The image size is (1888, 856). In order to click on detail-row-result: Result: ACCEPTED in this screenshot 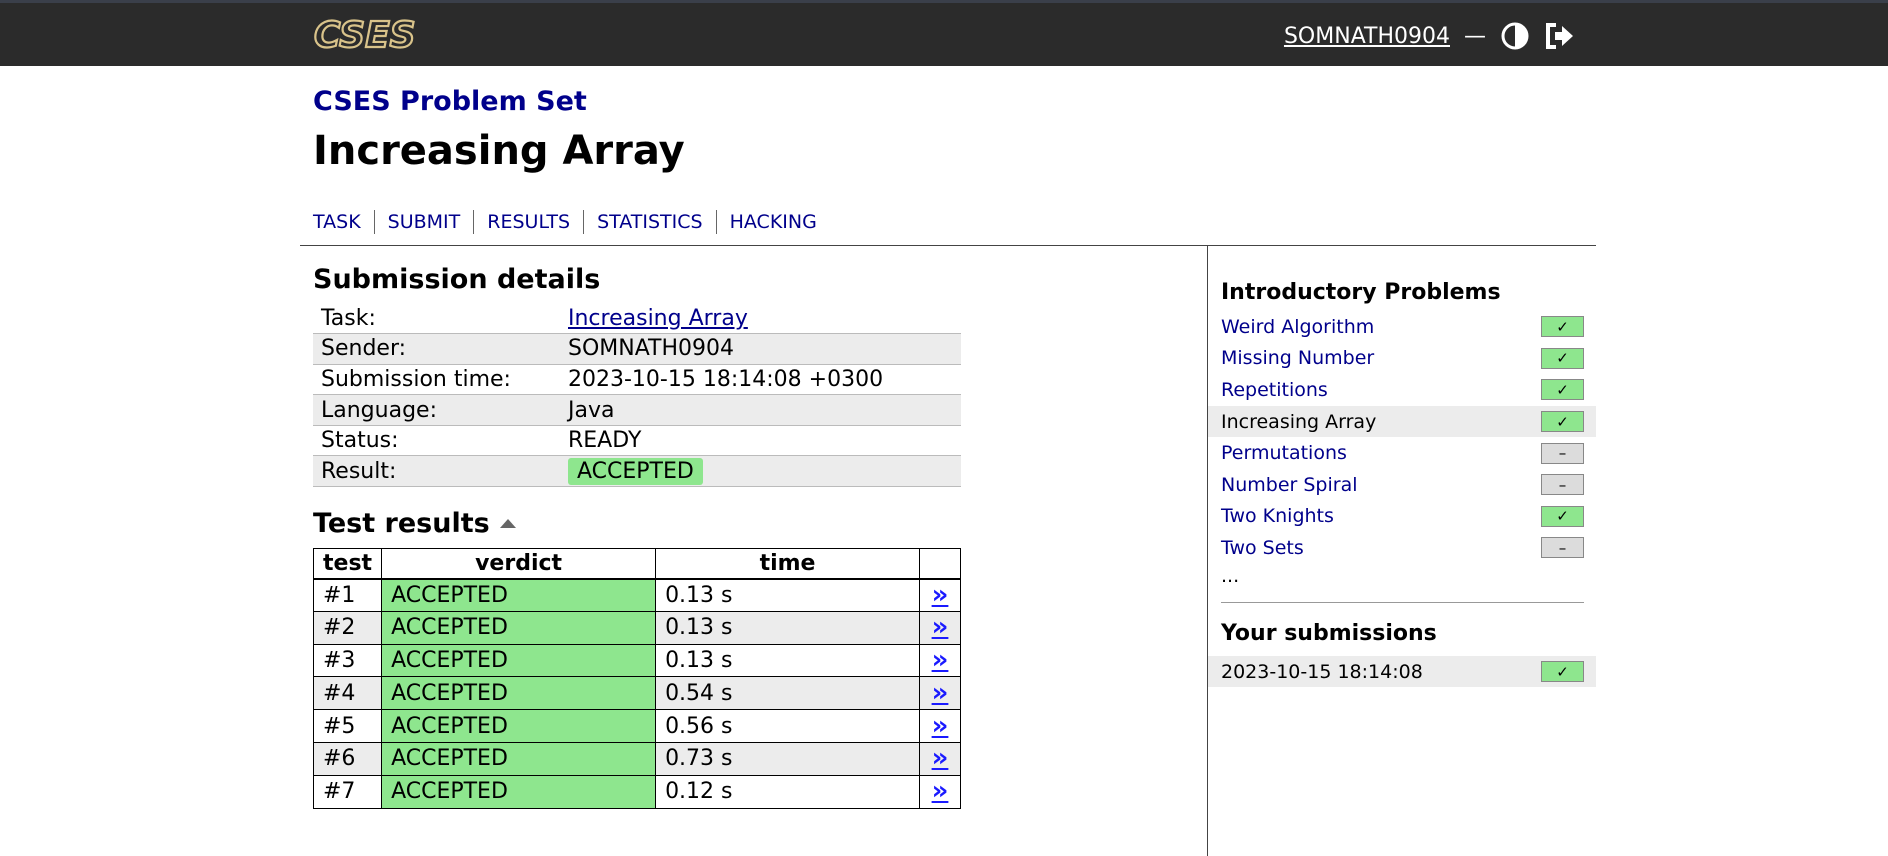, I will do `click(637, 471)`.